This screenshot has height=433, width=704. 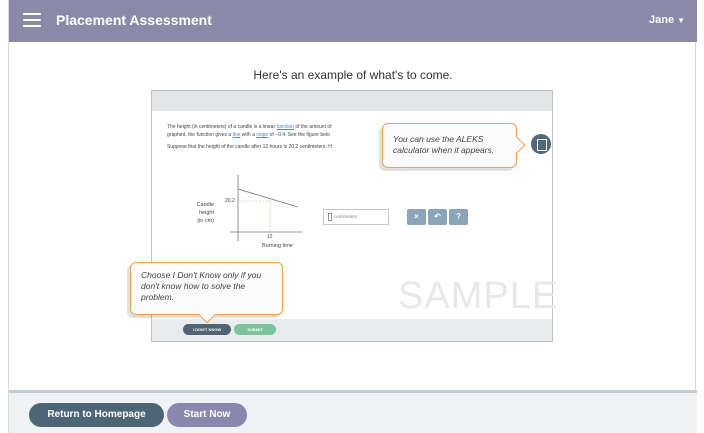 What do you see at coordinates (207, 415) in the screenshot?
I see `start-now-button: Start Now` at bounding box center [207, 415].